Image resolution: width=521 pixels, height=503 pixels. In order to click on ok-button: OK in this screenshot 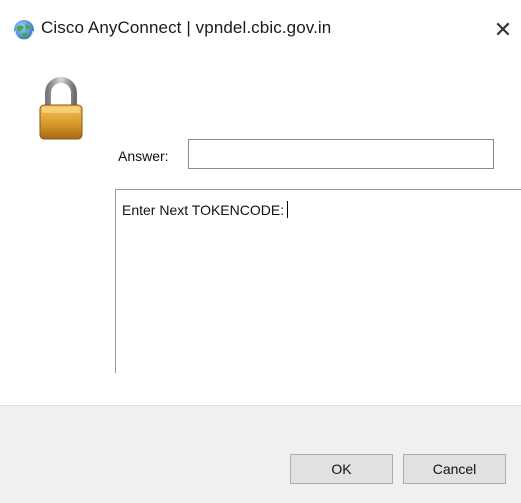, I will do `click(341, 469)`.